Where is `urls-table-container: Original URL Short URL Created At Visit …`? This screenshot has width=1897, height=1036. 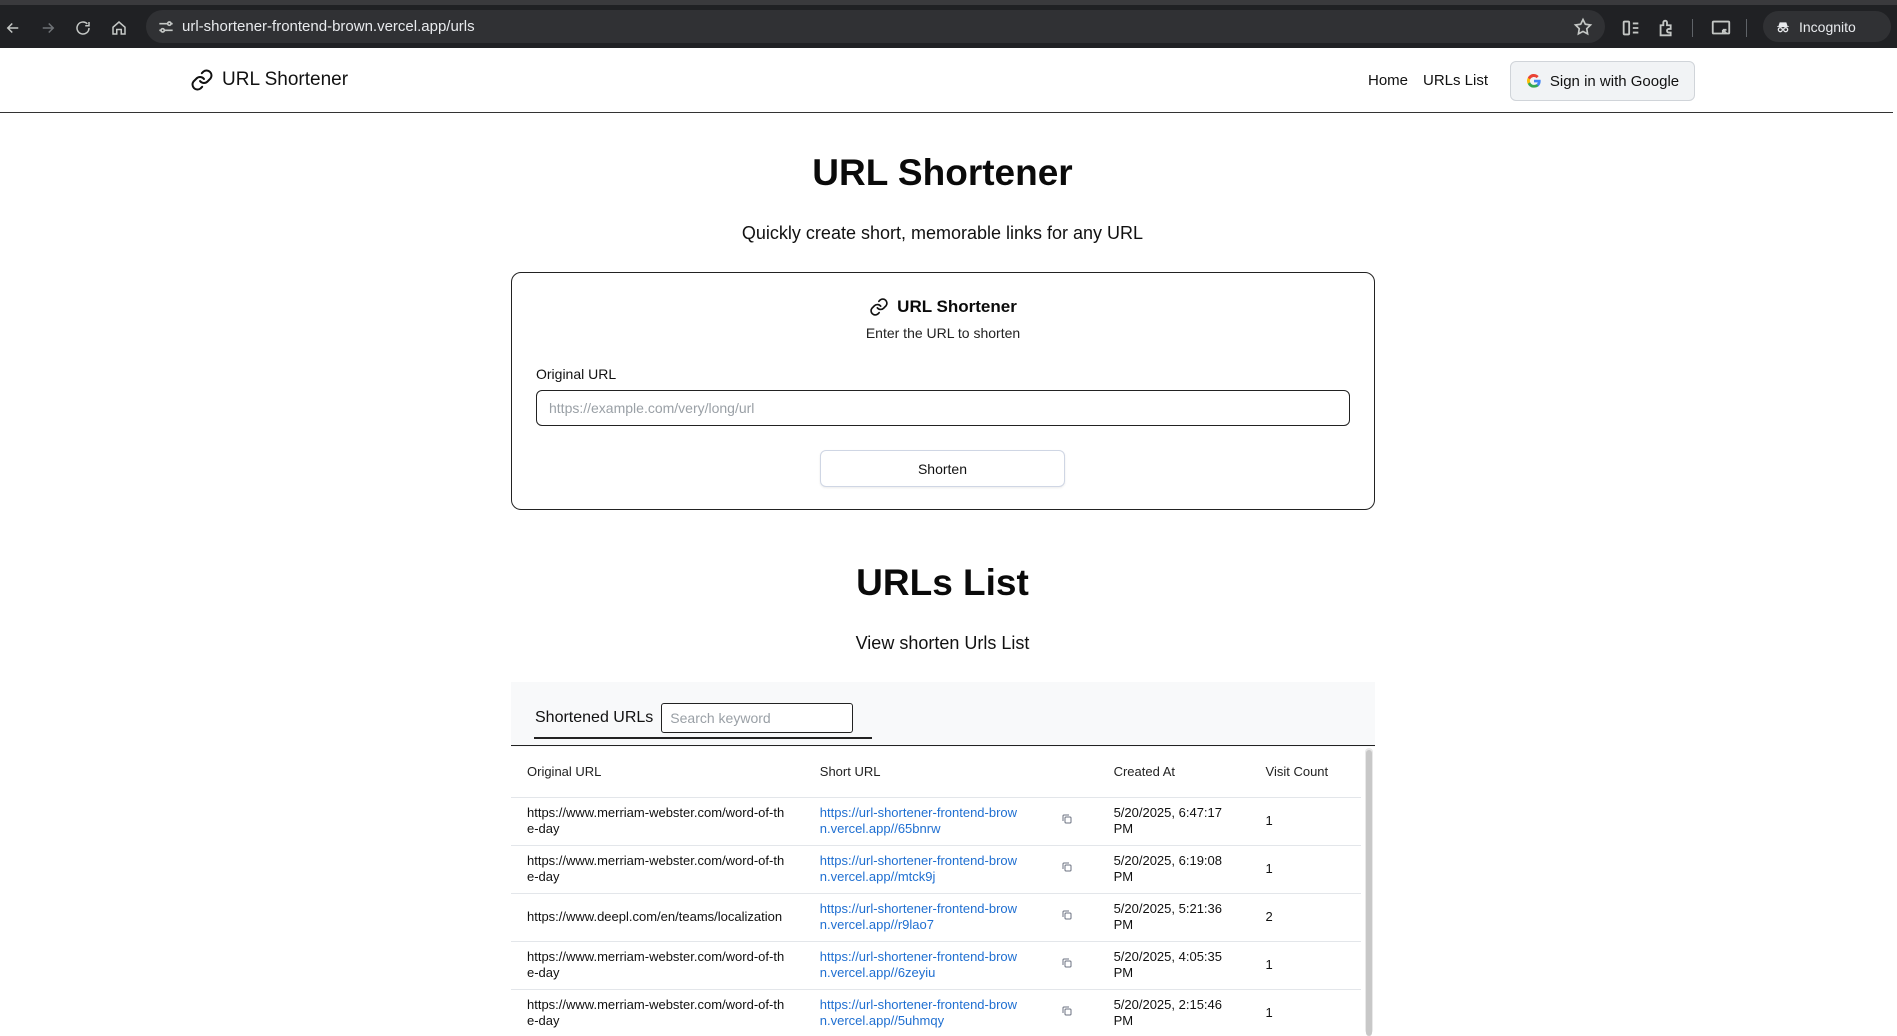 urls-table-container: Original URL Short URL Created At Visit … is located at coordinates (943, 890).